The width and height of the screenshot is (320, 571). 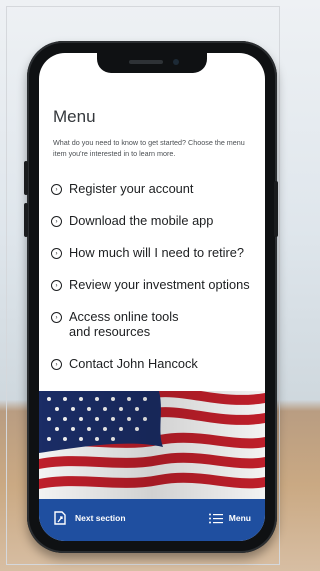 I want to click on power-button, so click(x=276, y=209).